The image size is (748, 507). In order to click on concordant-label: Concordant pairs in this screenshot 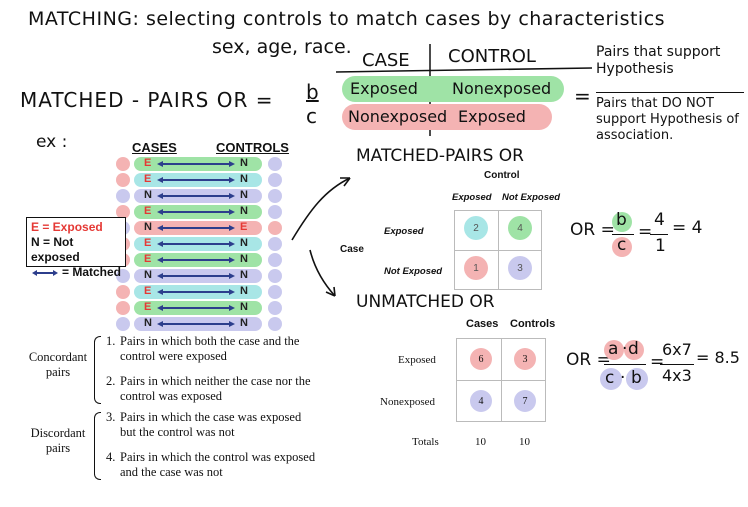, I will do `click(58, 364)`.